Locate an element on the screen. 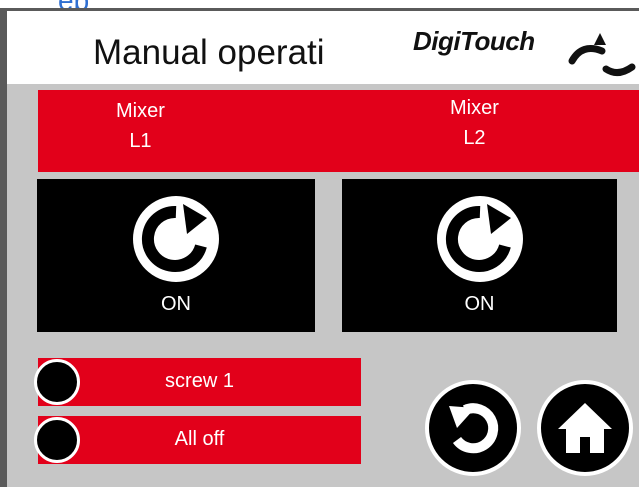  mixer-l2-status: ON is located at coordinates (479, 304).